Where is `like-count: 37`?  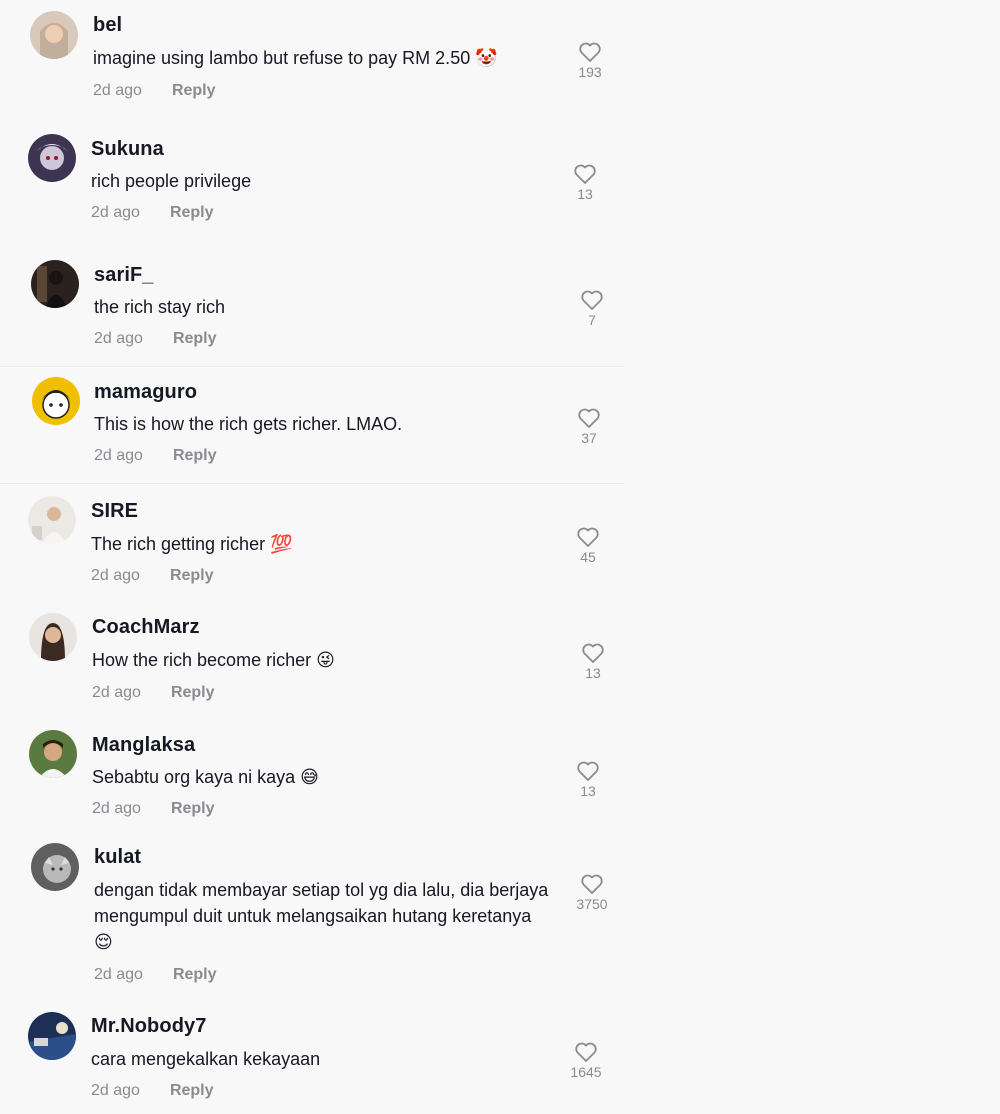
like-count: 37 is located at coordinates (589, 438).